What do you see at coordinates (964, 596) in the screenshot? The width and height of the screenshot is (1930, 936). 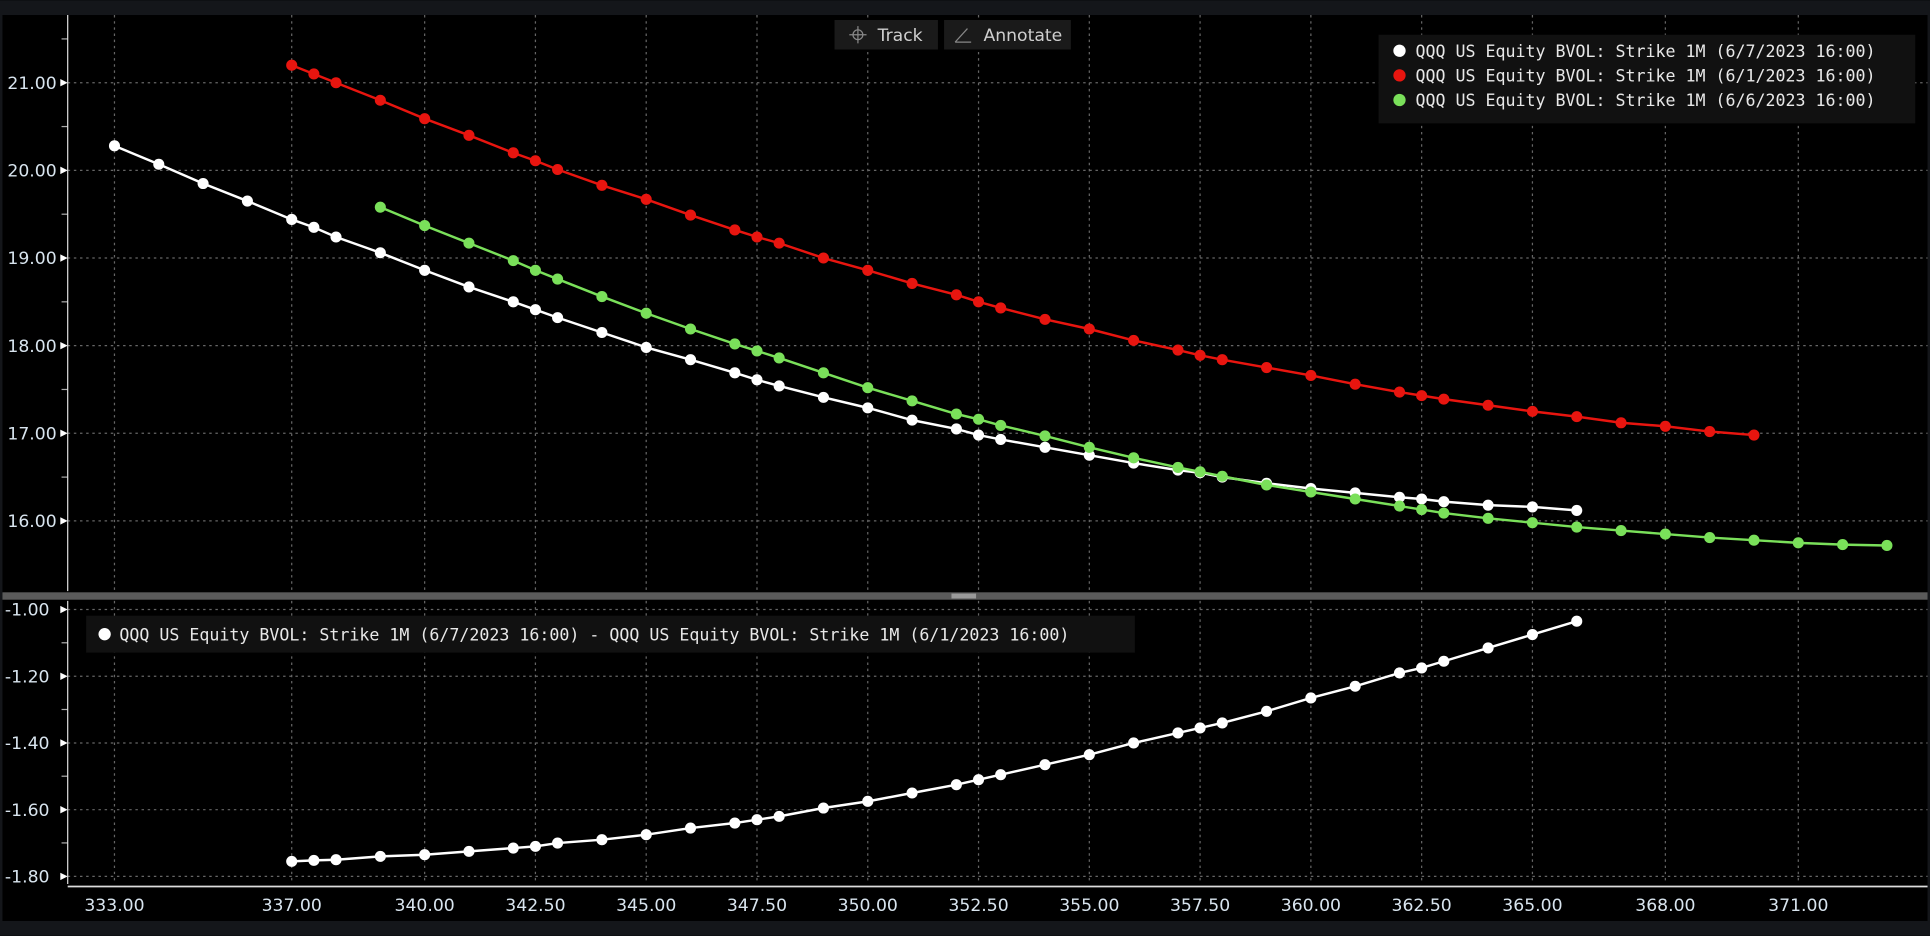 I see `divider-handle` at bounding box center [964, 596].